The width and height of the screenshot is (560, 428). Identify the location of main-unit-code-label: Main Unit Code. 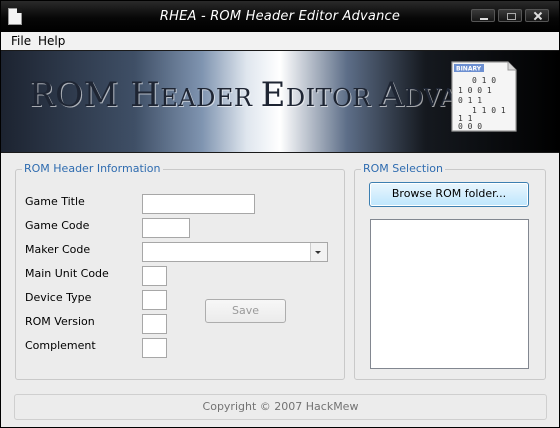
(67, 273).